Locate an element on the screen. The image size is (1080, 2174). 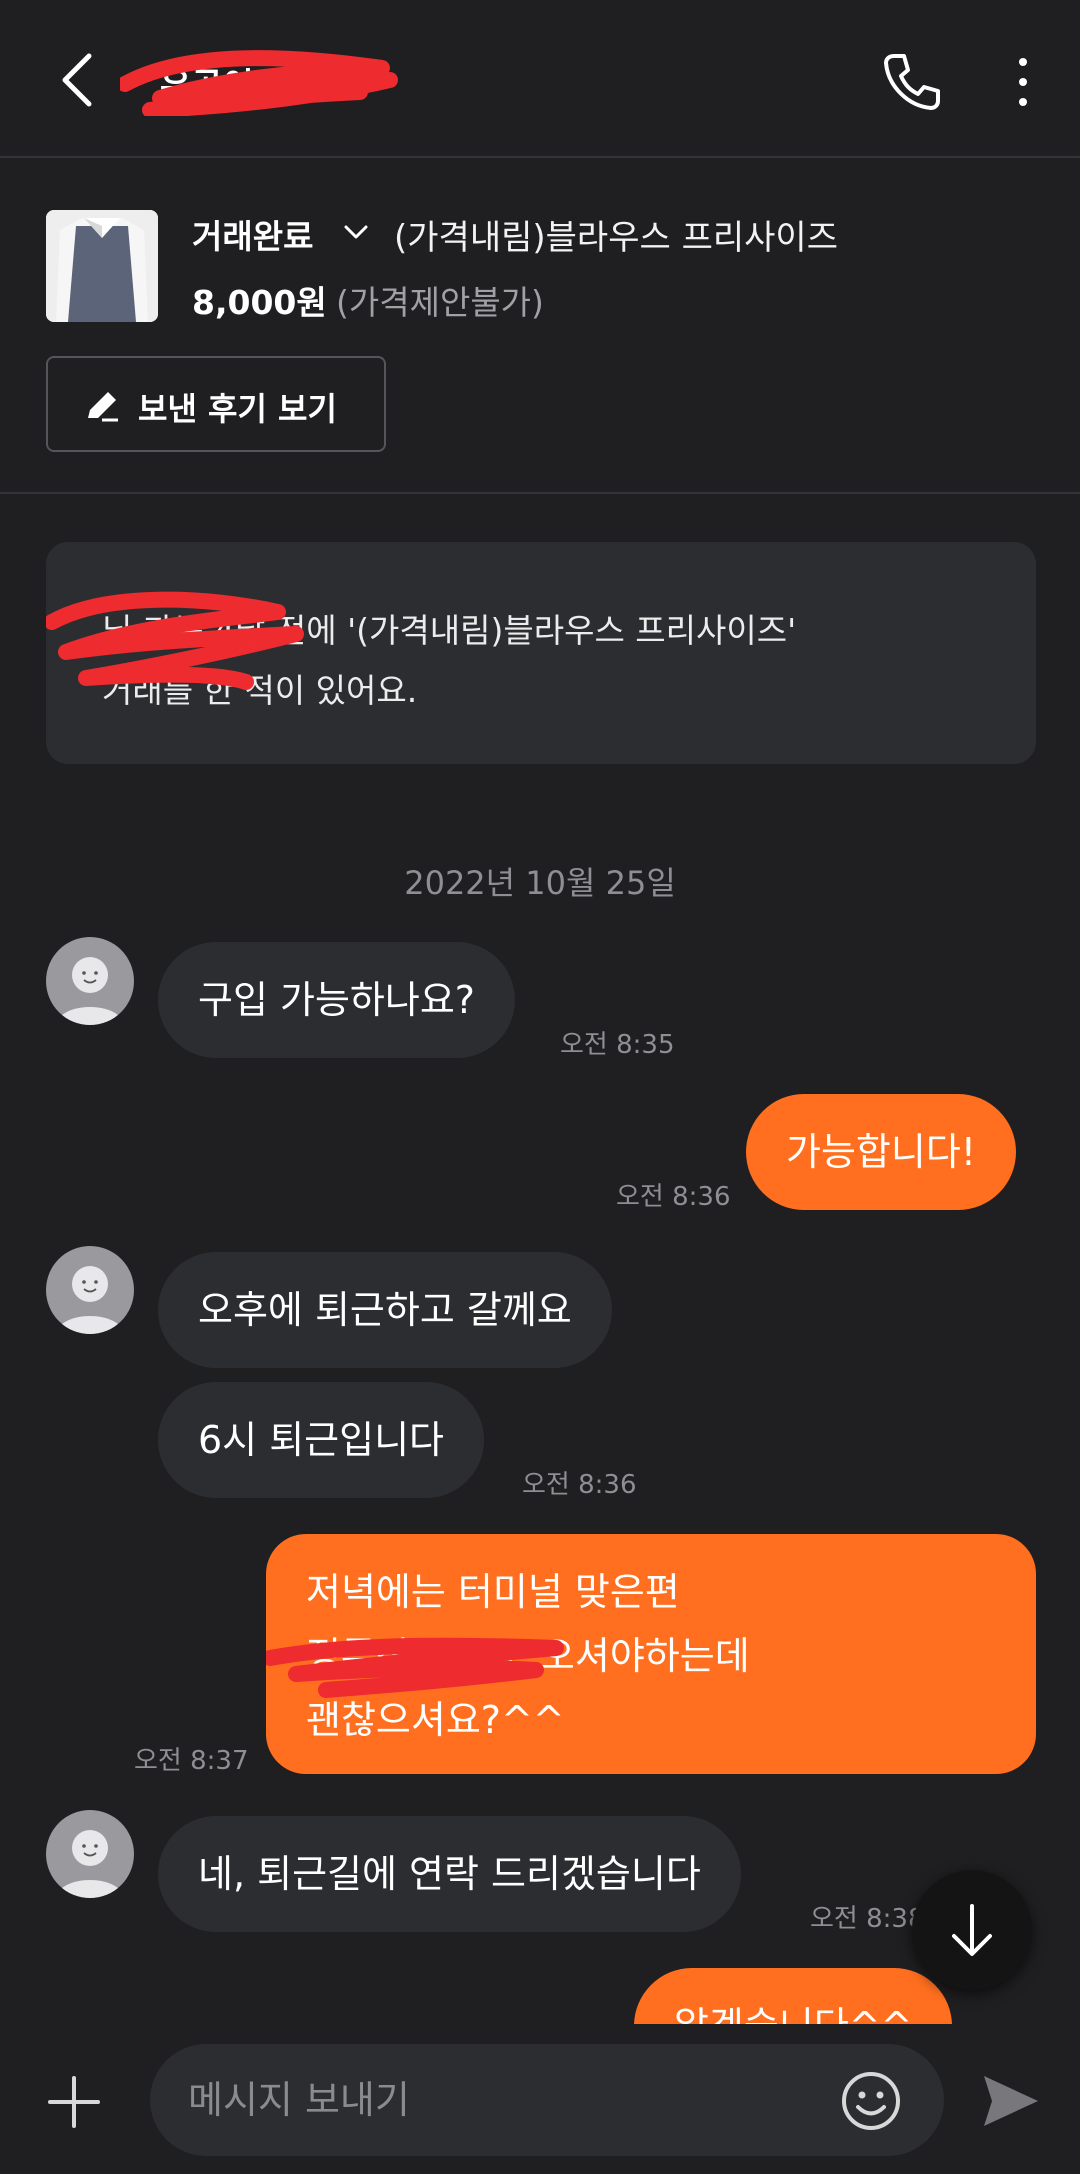
product-price: 8,000원 is located at coordinates (259, 302).